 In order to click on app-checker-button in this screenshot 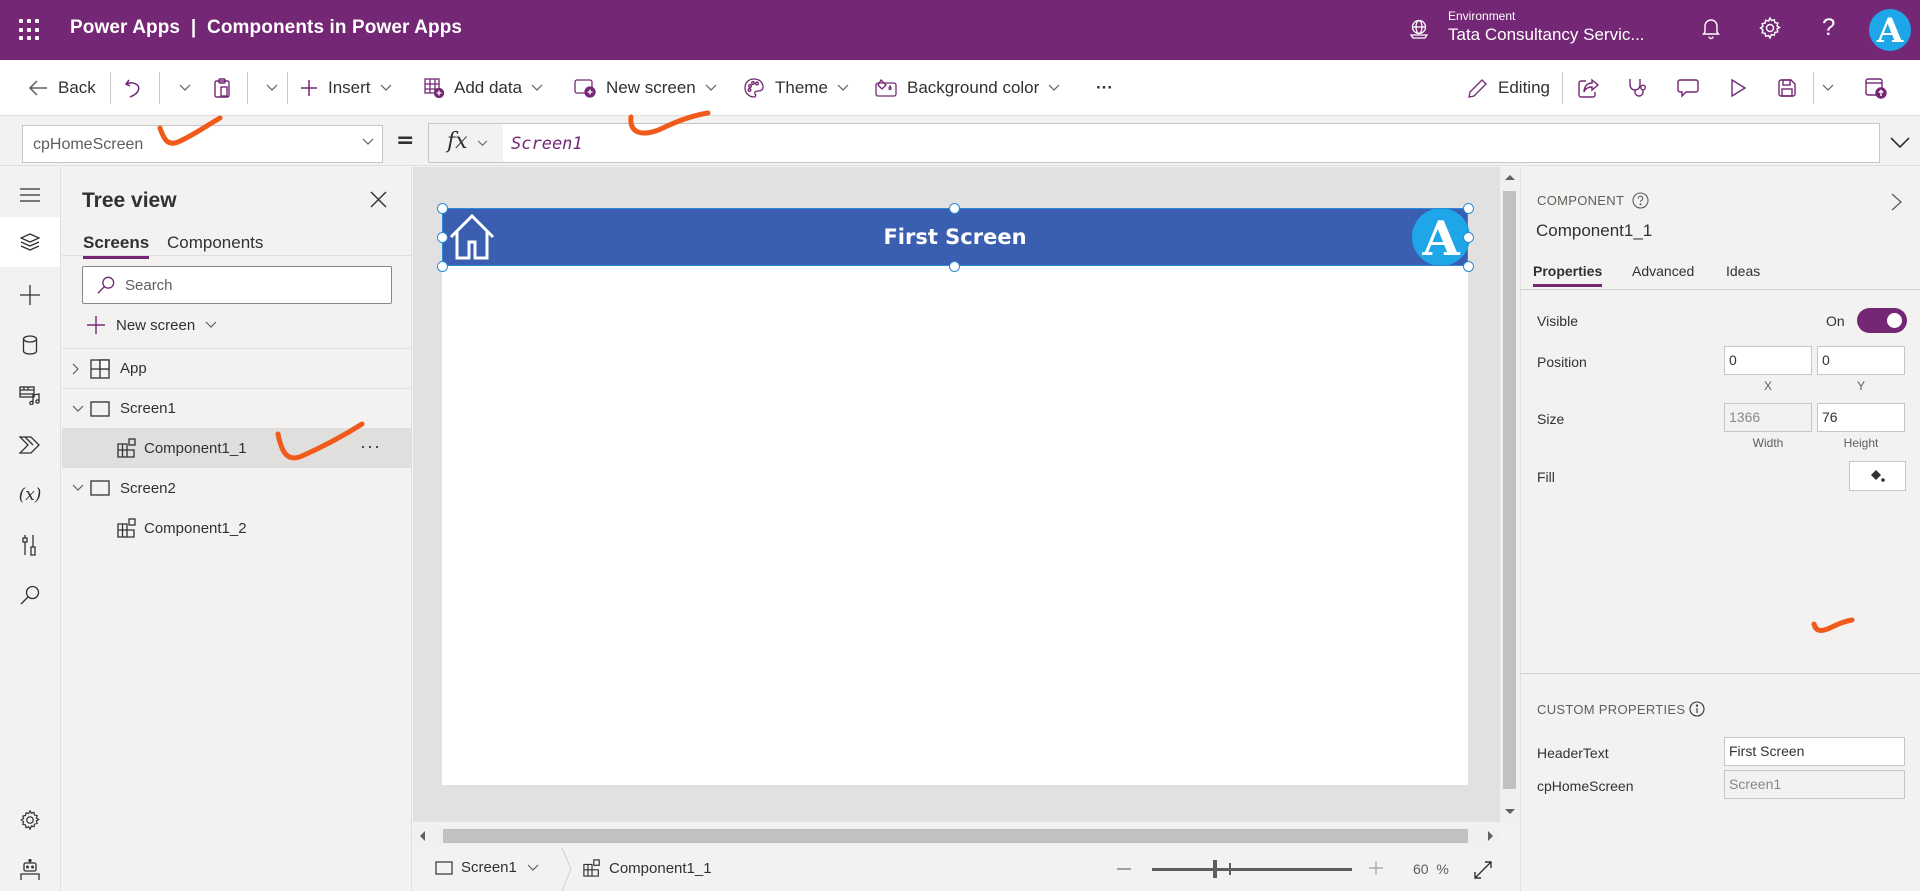, I will do `click(1638, 88)`.